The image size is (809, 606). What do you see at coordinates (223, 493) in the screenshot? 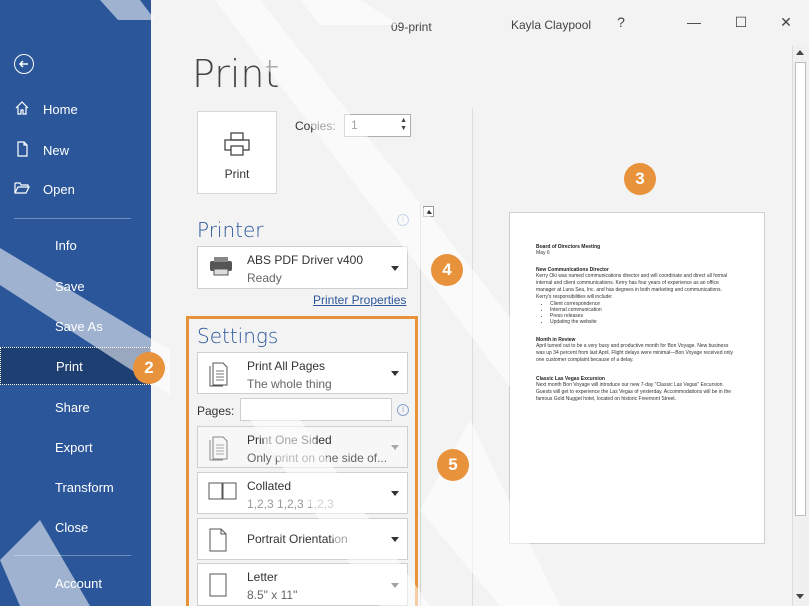
I see `collated-icon` at bounding box center [223, 493].